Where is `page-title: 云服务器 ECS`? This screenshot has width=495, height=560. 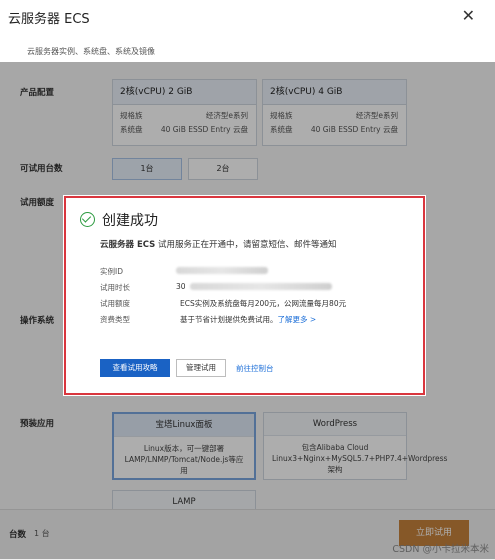
page-title: 云服务器 ECS is located at coordinates (49, 19).